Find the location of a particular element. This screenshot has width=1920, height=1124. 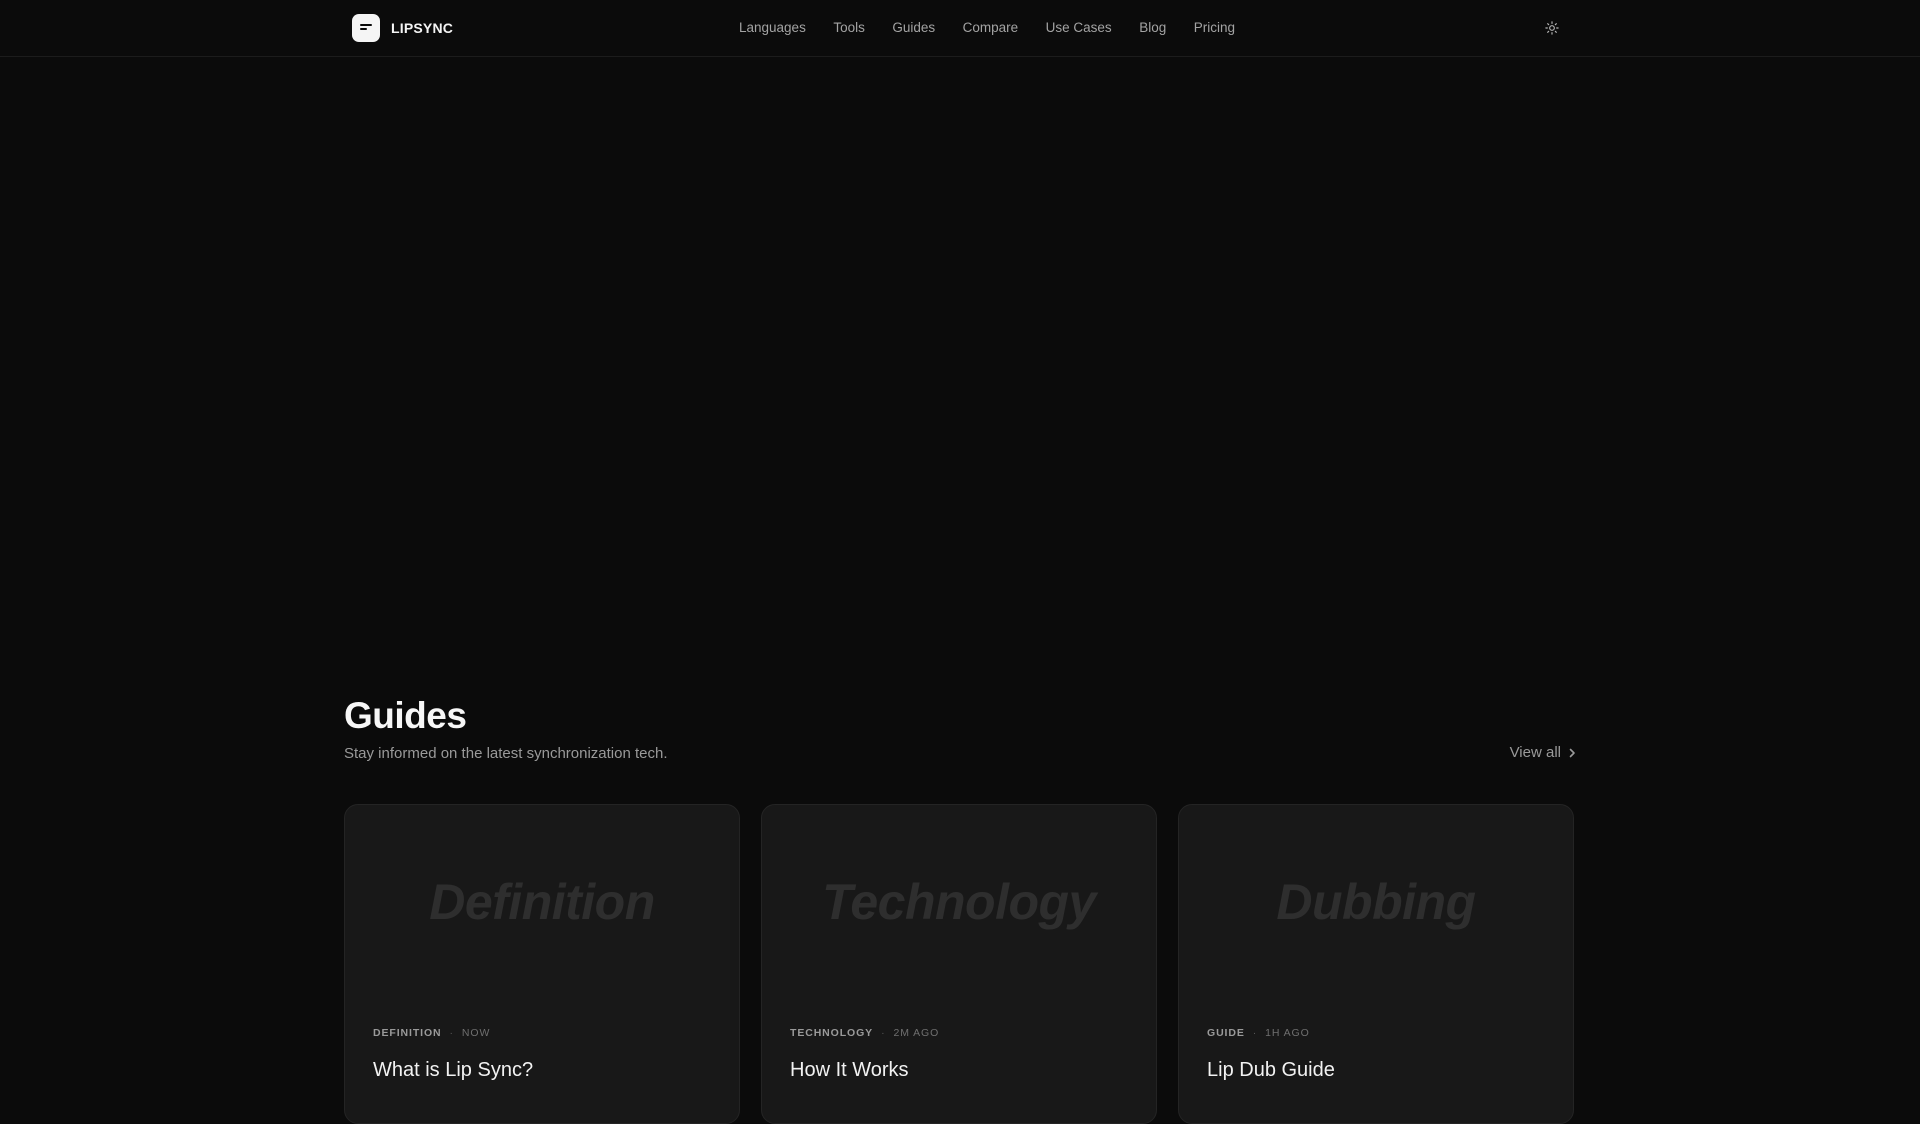

card-category: GUIDE is located at coordinates (1226, 1033).